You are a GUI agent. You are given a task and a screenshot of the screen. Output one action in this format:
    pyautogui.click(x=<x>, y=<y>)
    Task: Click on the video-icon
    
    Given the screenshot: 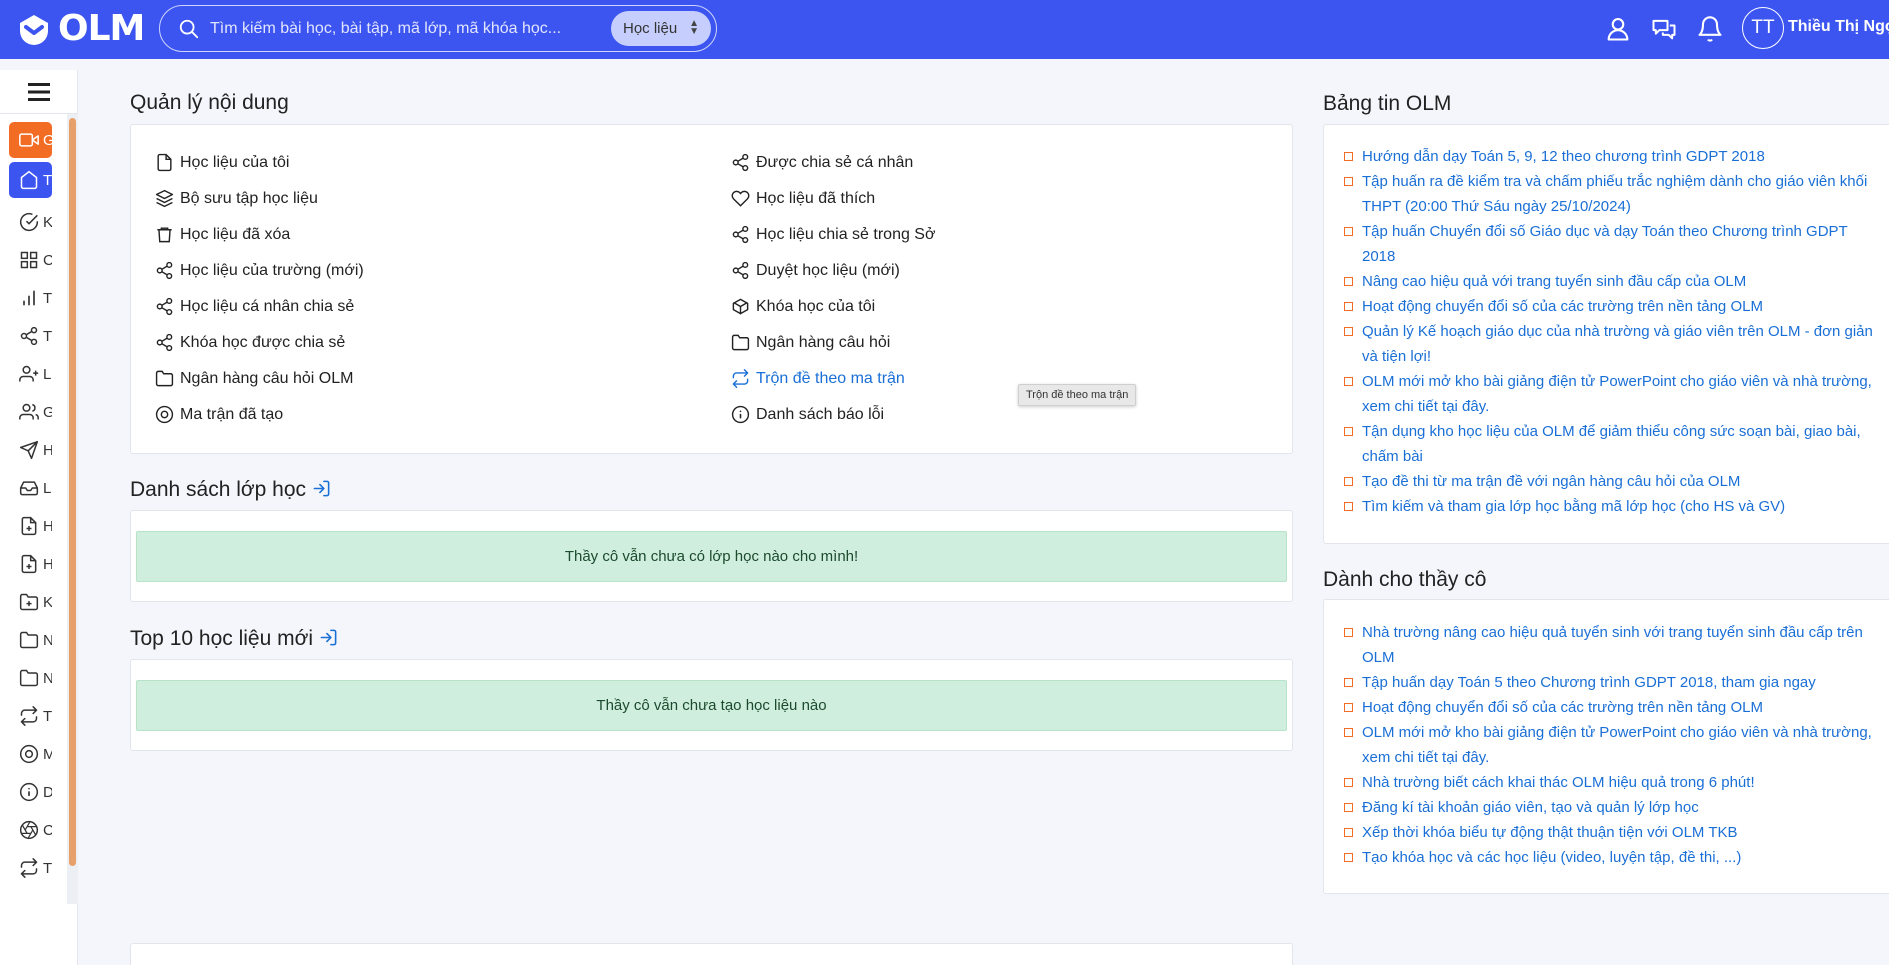 What is the action you would take?
    pyautogui.click(x=29, y=140)
    